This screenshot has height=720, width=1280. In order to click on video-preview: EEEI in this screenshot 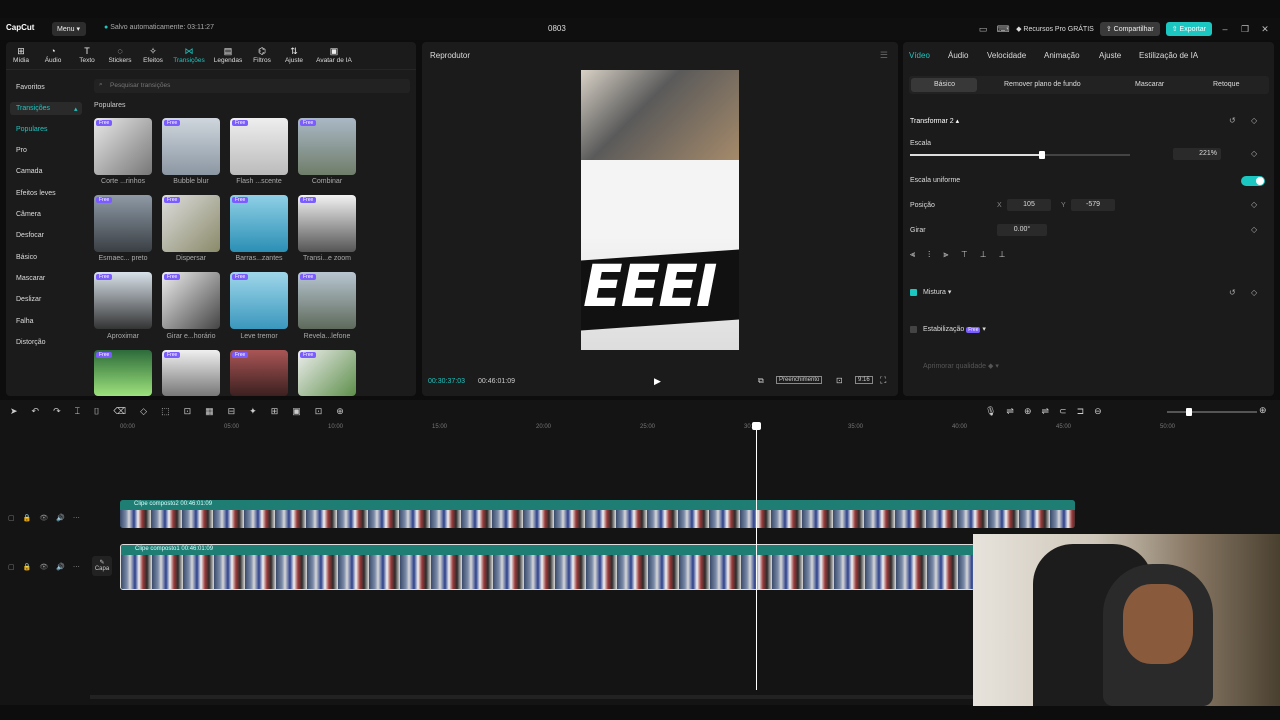, I will do `click(660, 210)`.